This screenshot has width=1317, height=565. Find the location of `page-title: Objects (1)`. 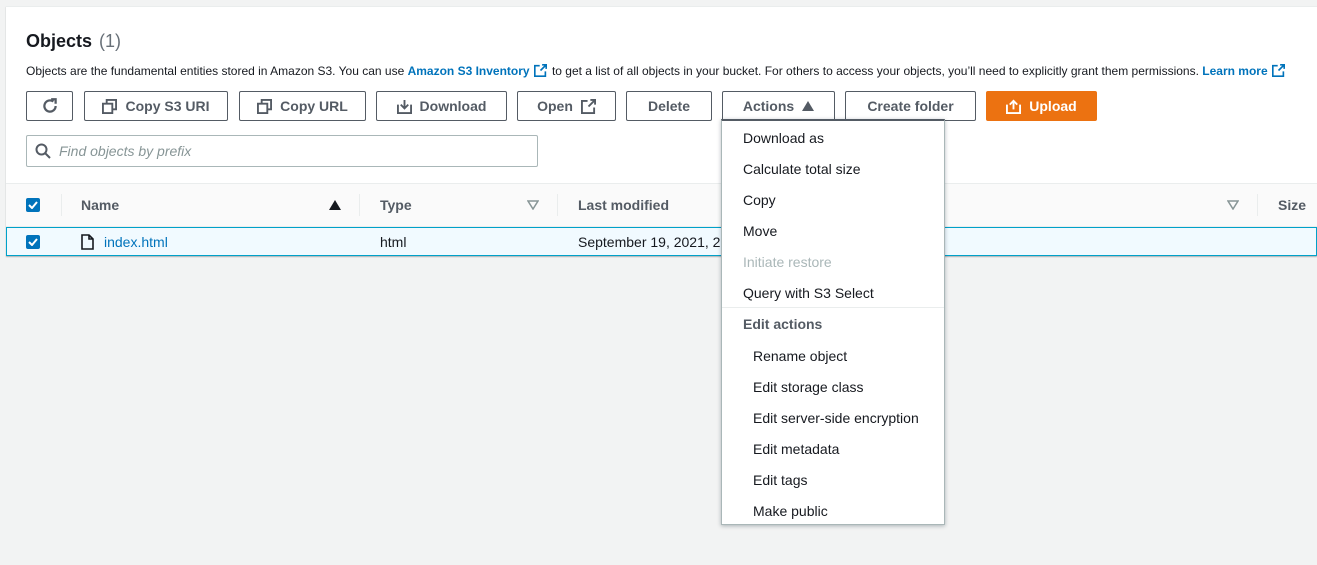

page-title: Objects (1) is located at coordinates (73, 41).